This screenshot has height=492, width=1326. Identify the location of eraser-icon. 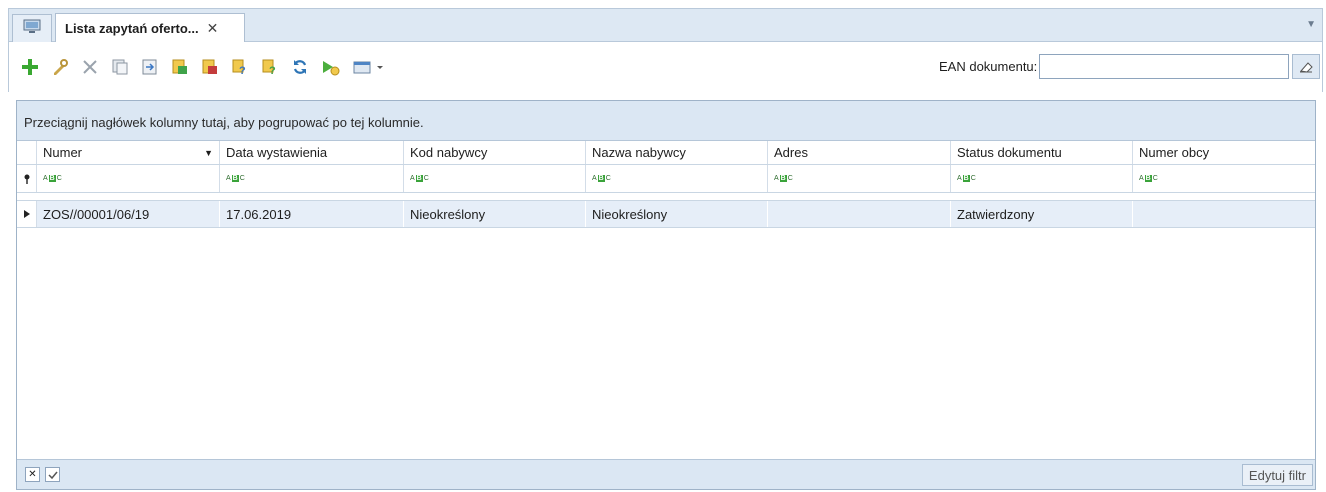
(1306, 66).